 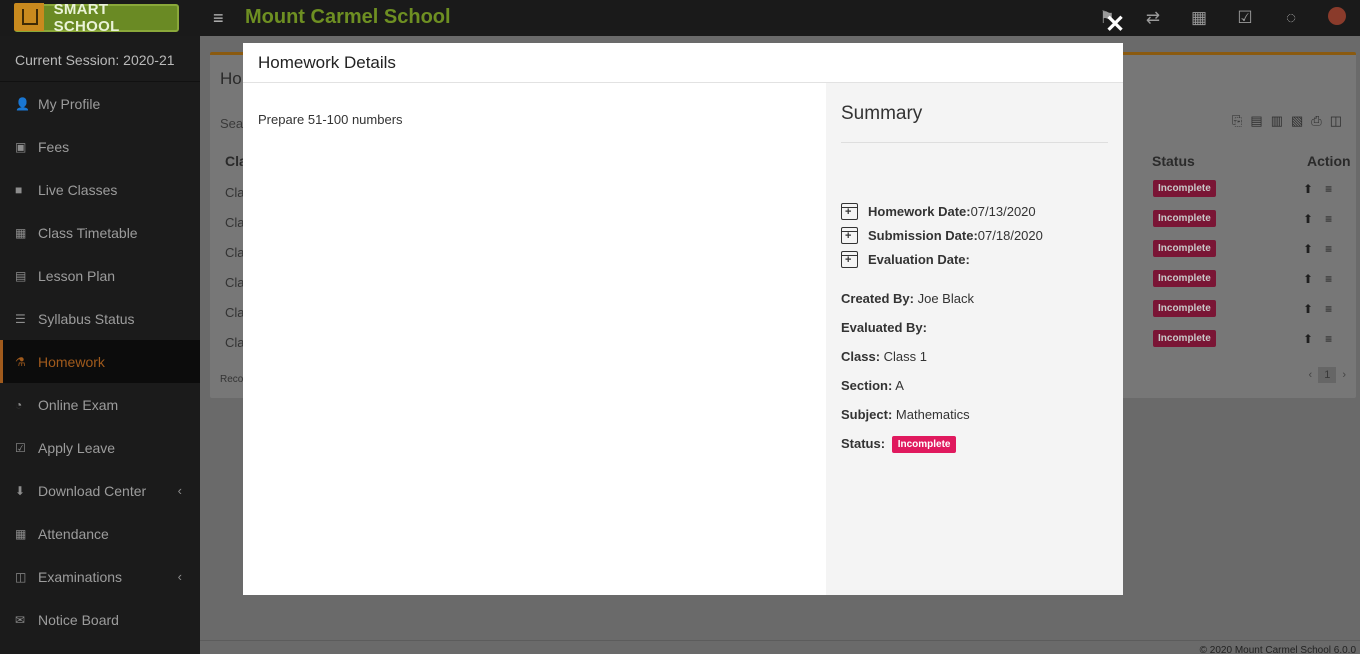 What do you see at coordinates (100, 59) in the screenshot?
I see `current-session: Current Session: 2020-21` at bounding box center [100, 59].